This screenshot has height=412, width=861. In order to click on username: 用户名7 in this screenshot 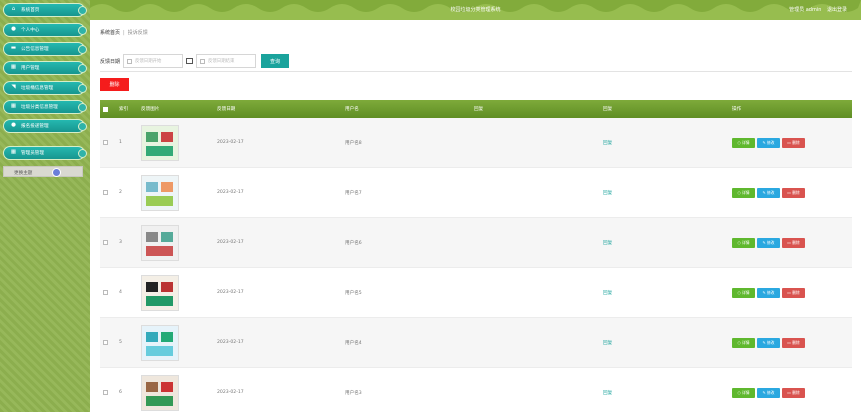, I will do `click(353, 193)`.